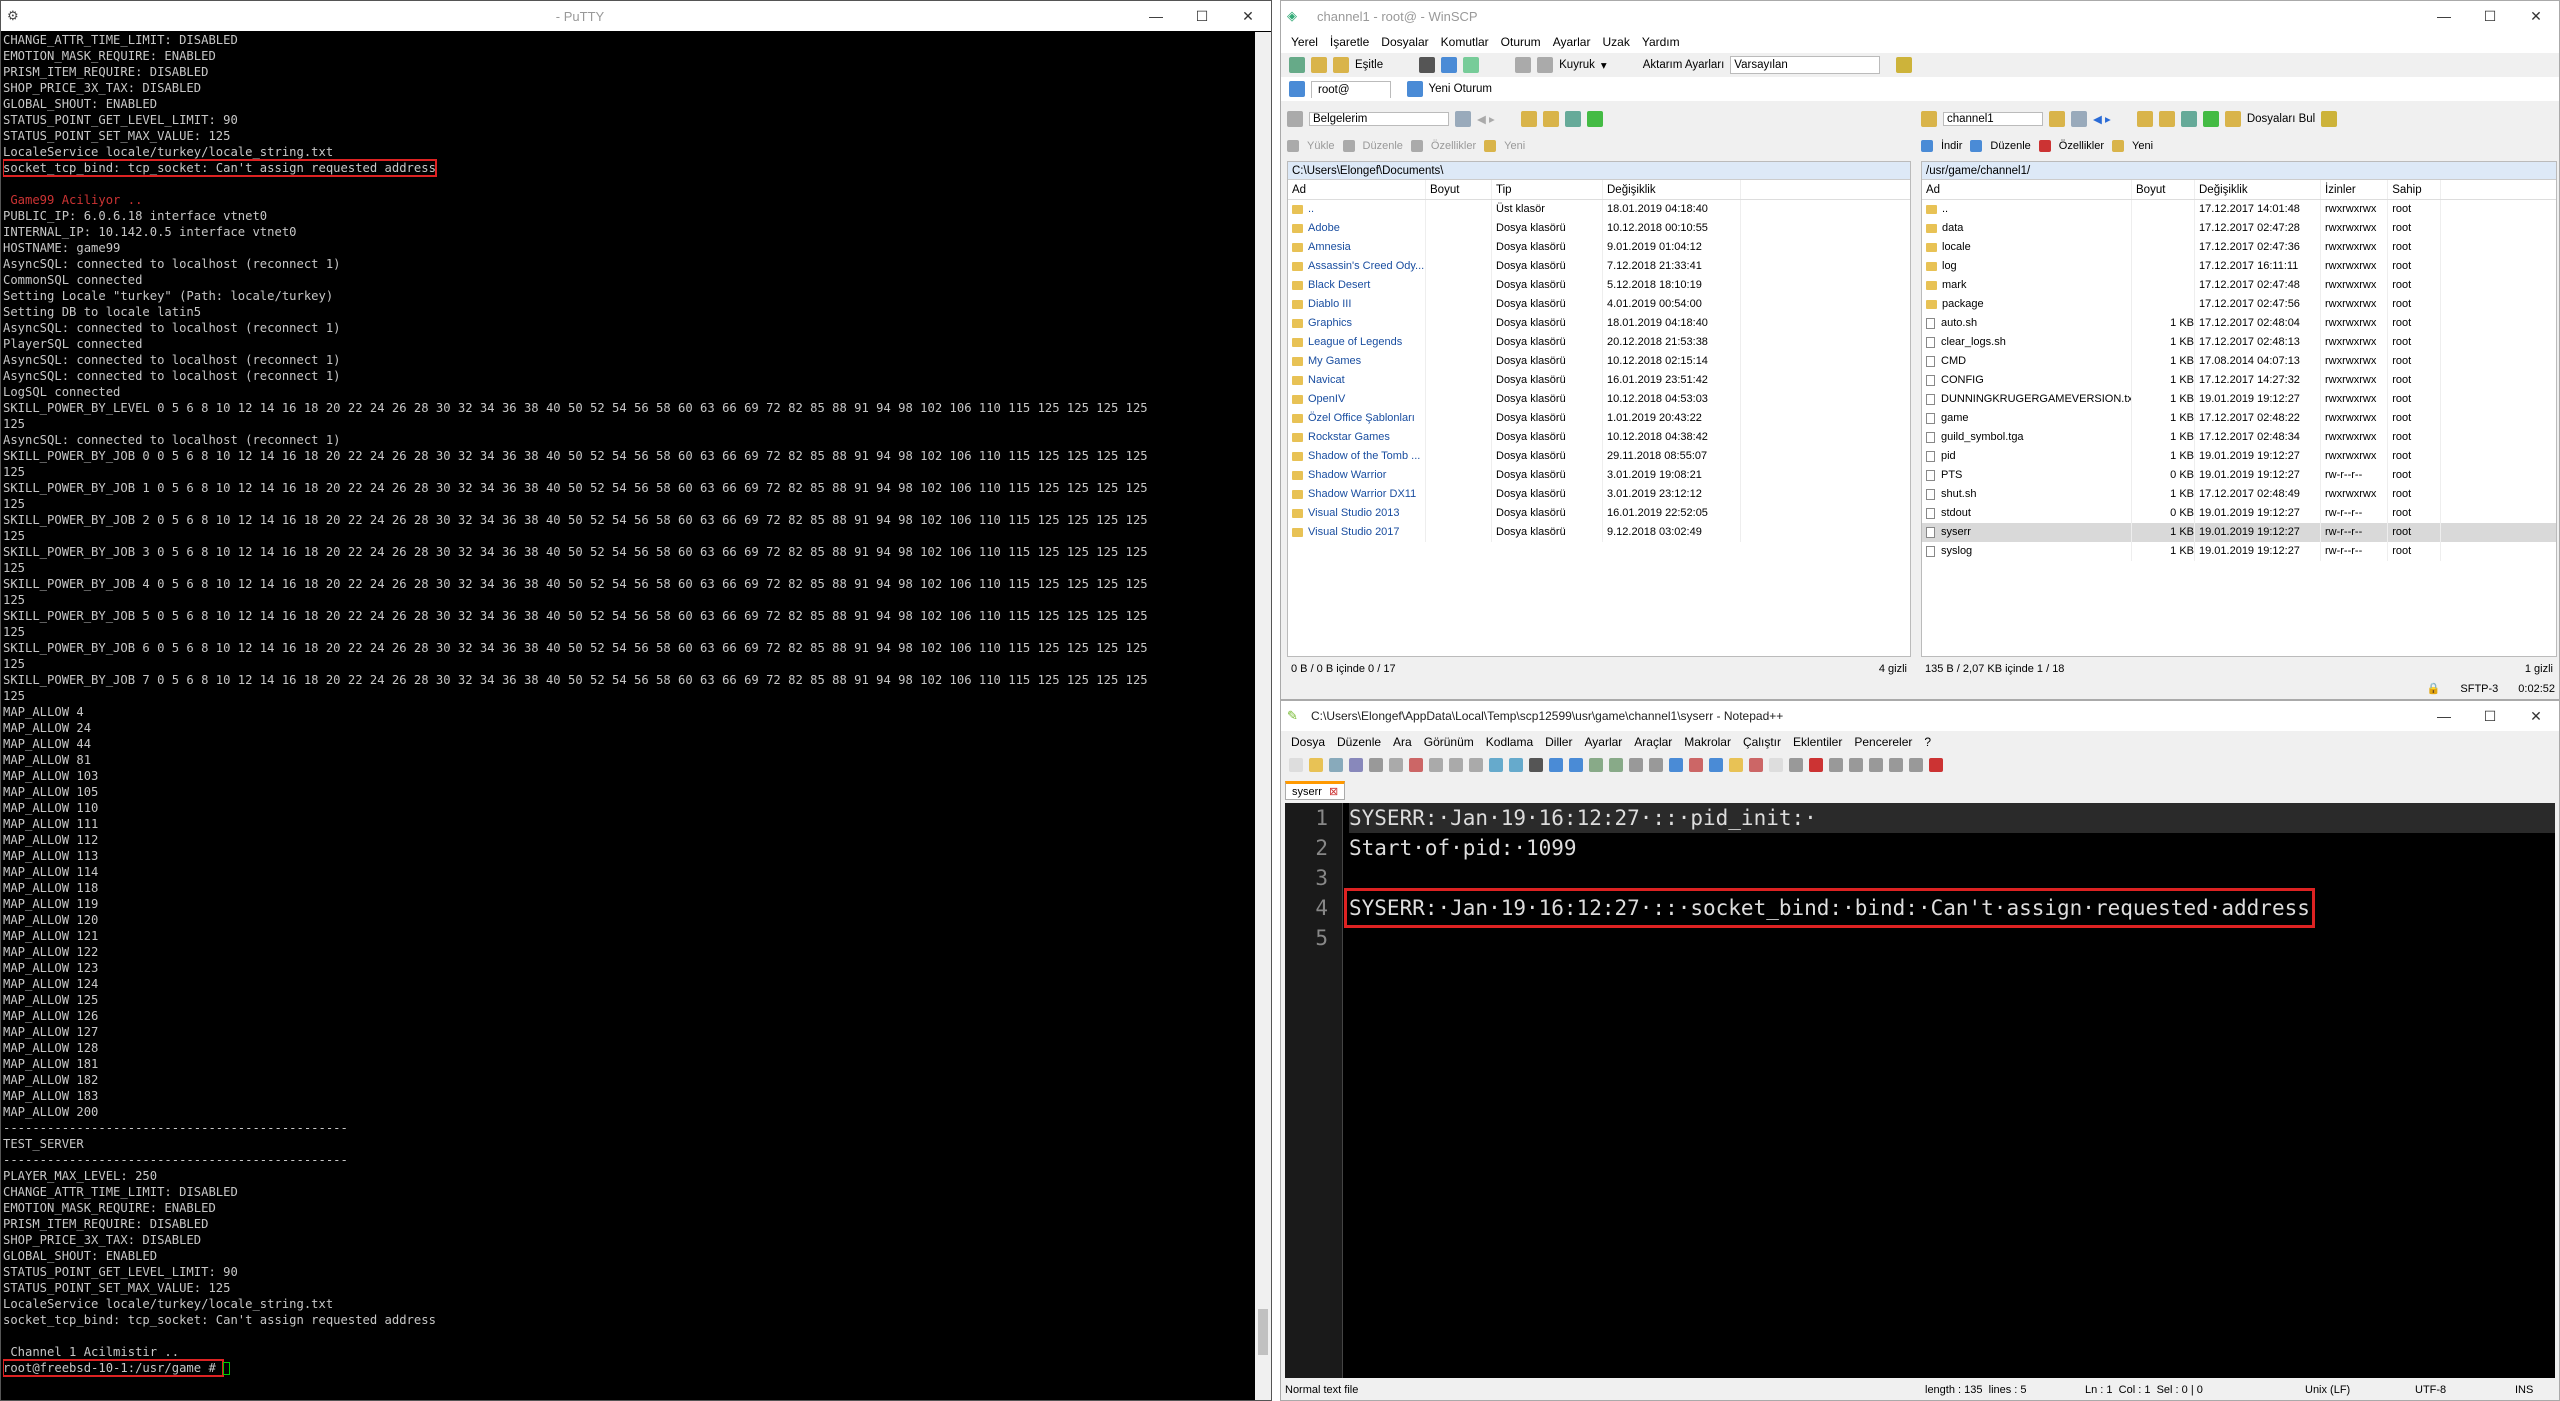  Describe the element at coordinates (1509, 742) in the screenshot. I see `menu-item: Kodlama` at that location.